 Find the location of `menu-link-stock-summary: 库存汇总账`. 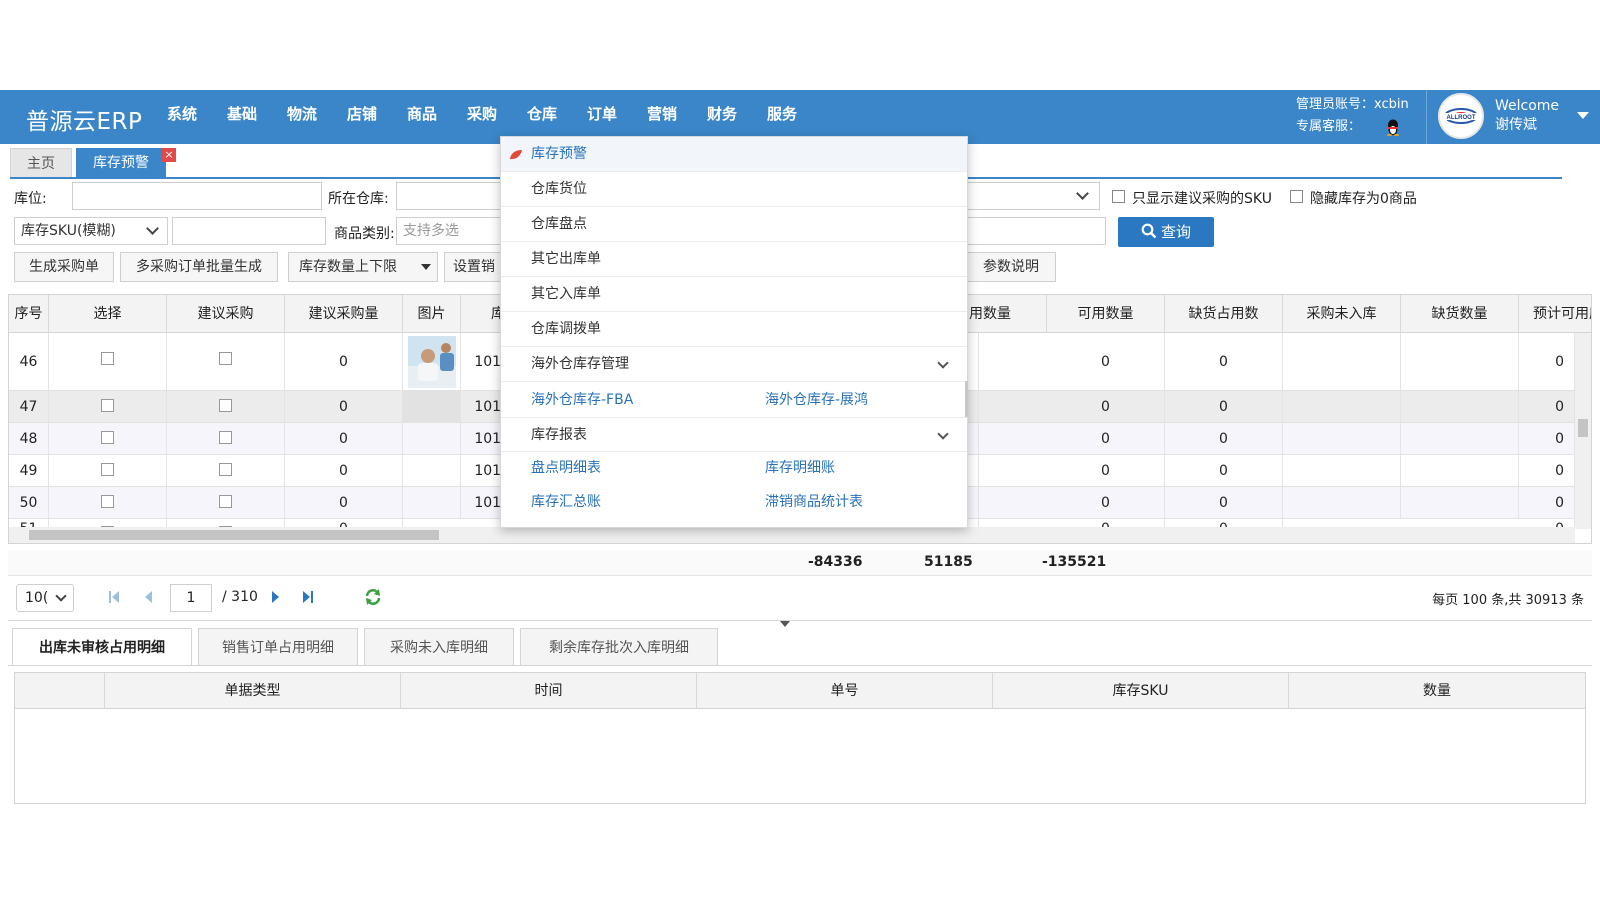

menu-link-stock-summary: 库存汇总账 is located at coordinates (566, 501).